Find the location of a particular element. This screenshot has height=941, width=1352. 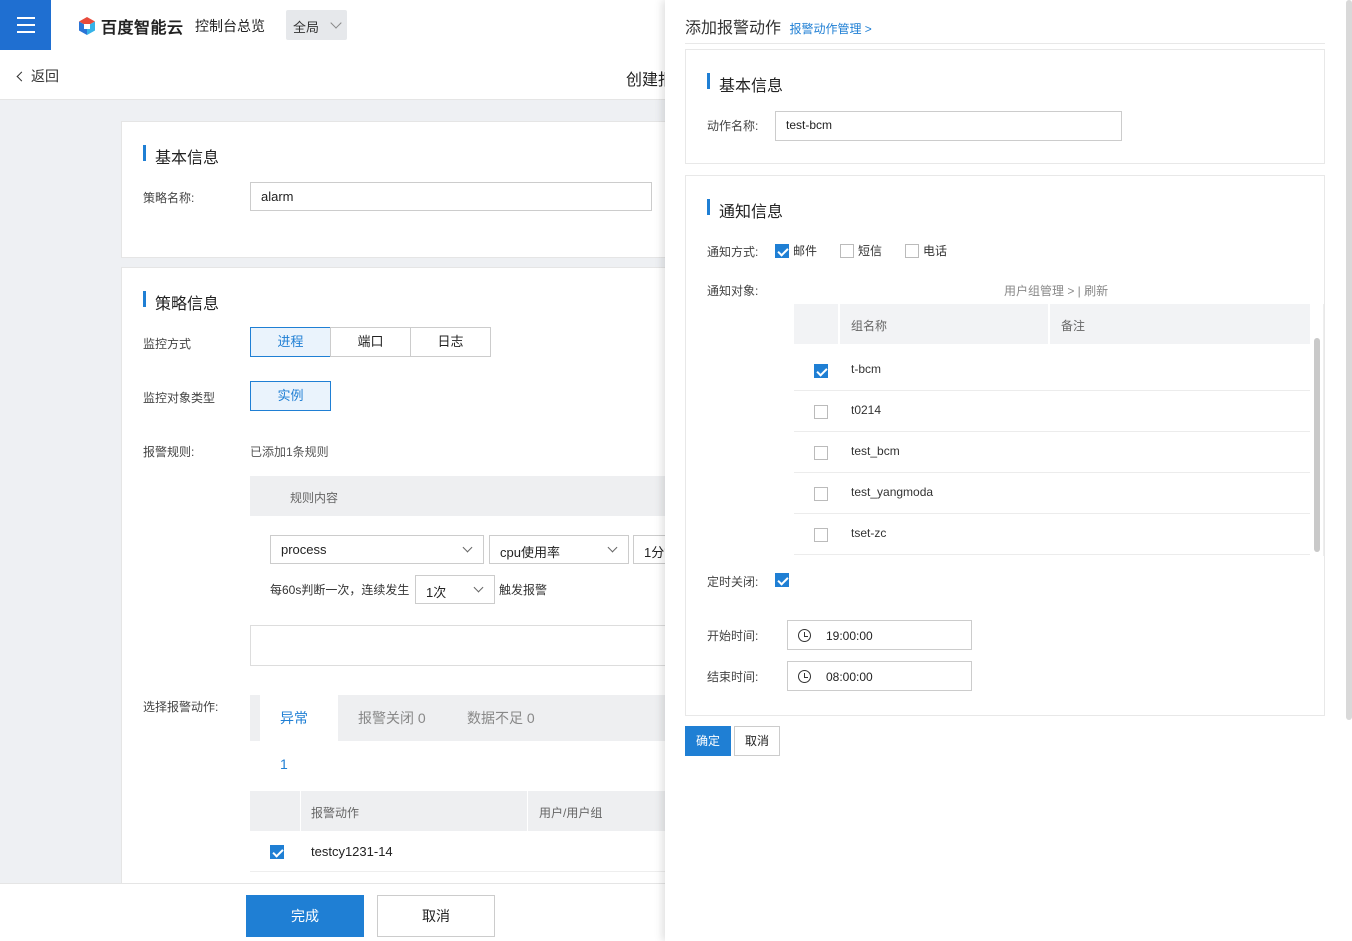

action-row-name: testcy1231-14 is located at coordinates (352, 851).